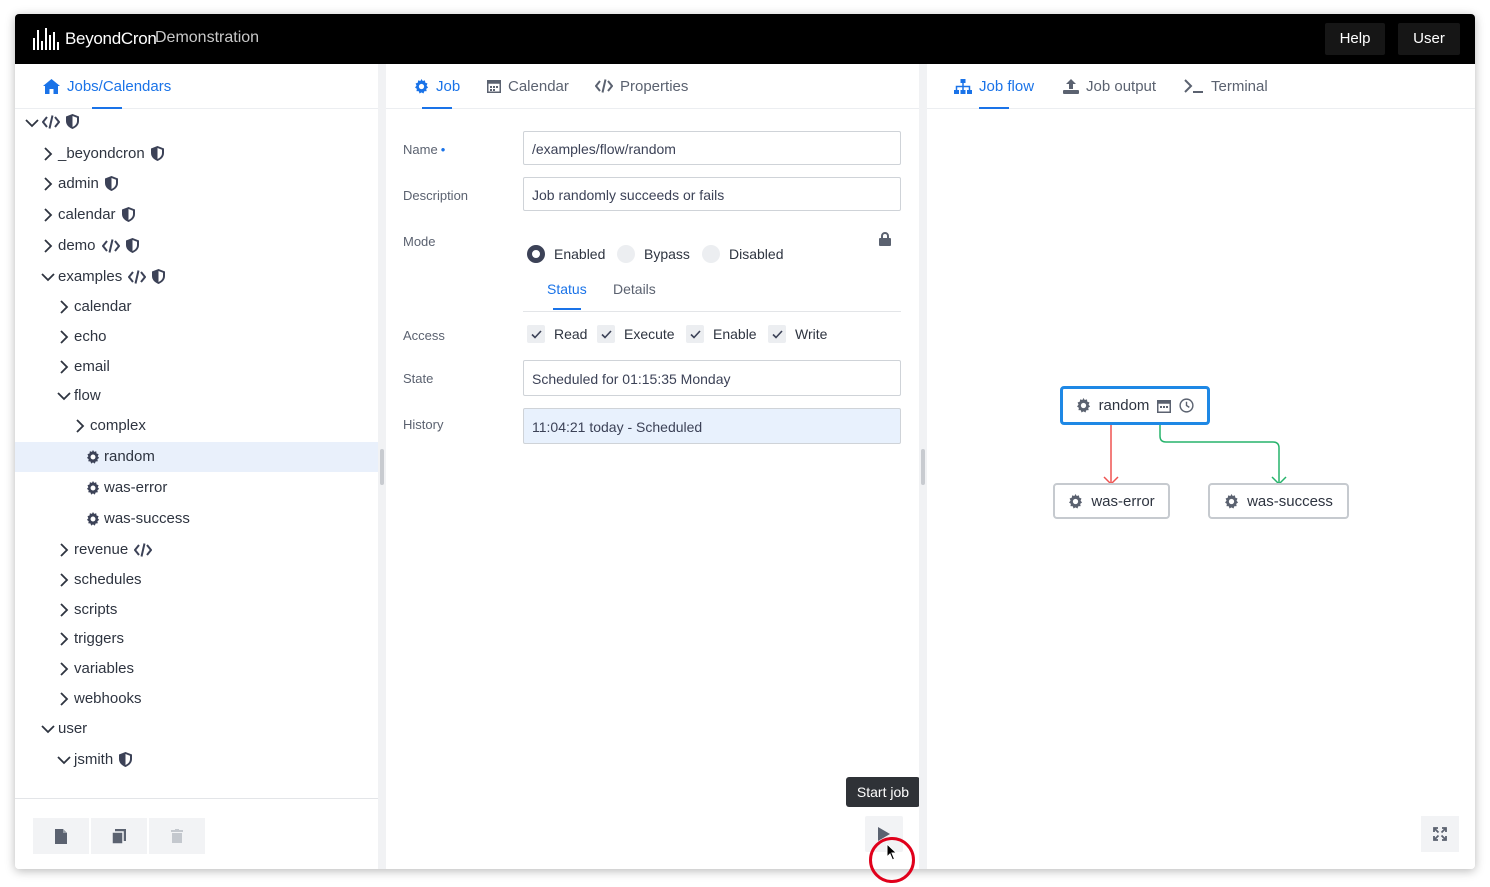 The image size is (1490, 887). Describe the element at coordinates (712, 378) in the screenshot. I see `state-field: Scheduled for 01:15:35 Monday` at that location.